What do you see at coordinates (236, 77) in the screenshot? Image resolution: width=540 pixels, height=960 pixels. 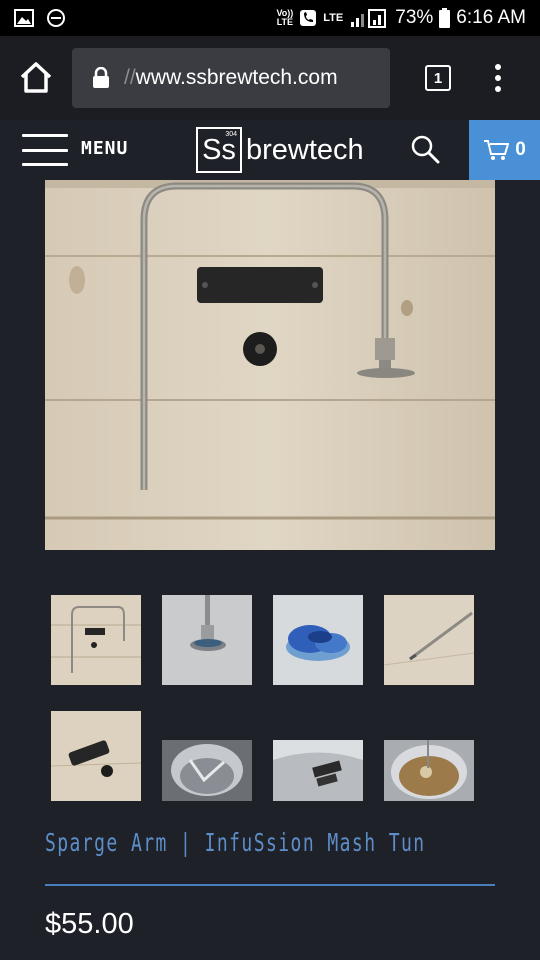 I see `url-host: www.ssbrewtech.com` at bounding box center [236, 77].